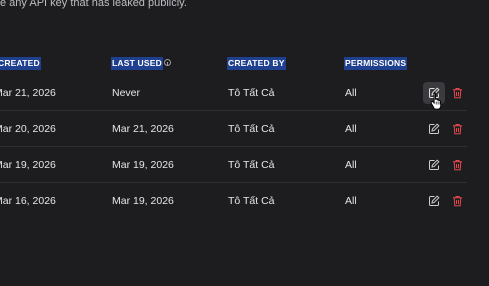 Image resolution: width=489 pixels, height=286 pixels. I want to click on table-row: Mar 20, 2026 Mar 21, 2026 Tô Tất Cả All, so click(233, 129).